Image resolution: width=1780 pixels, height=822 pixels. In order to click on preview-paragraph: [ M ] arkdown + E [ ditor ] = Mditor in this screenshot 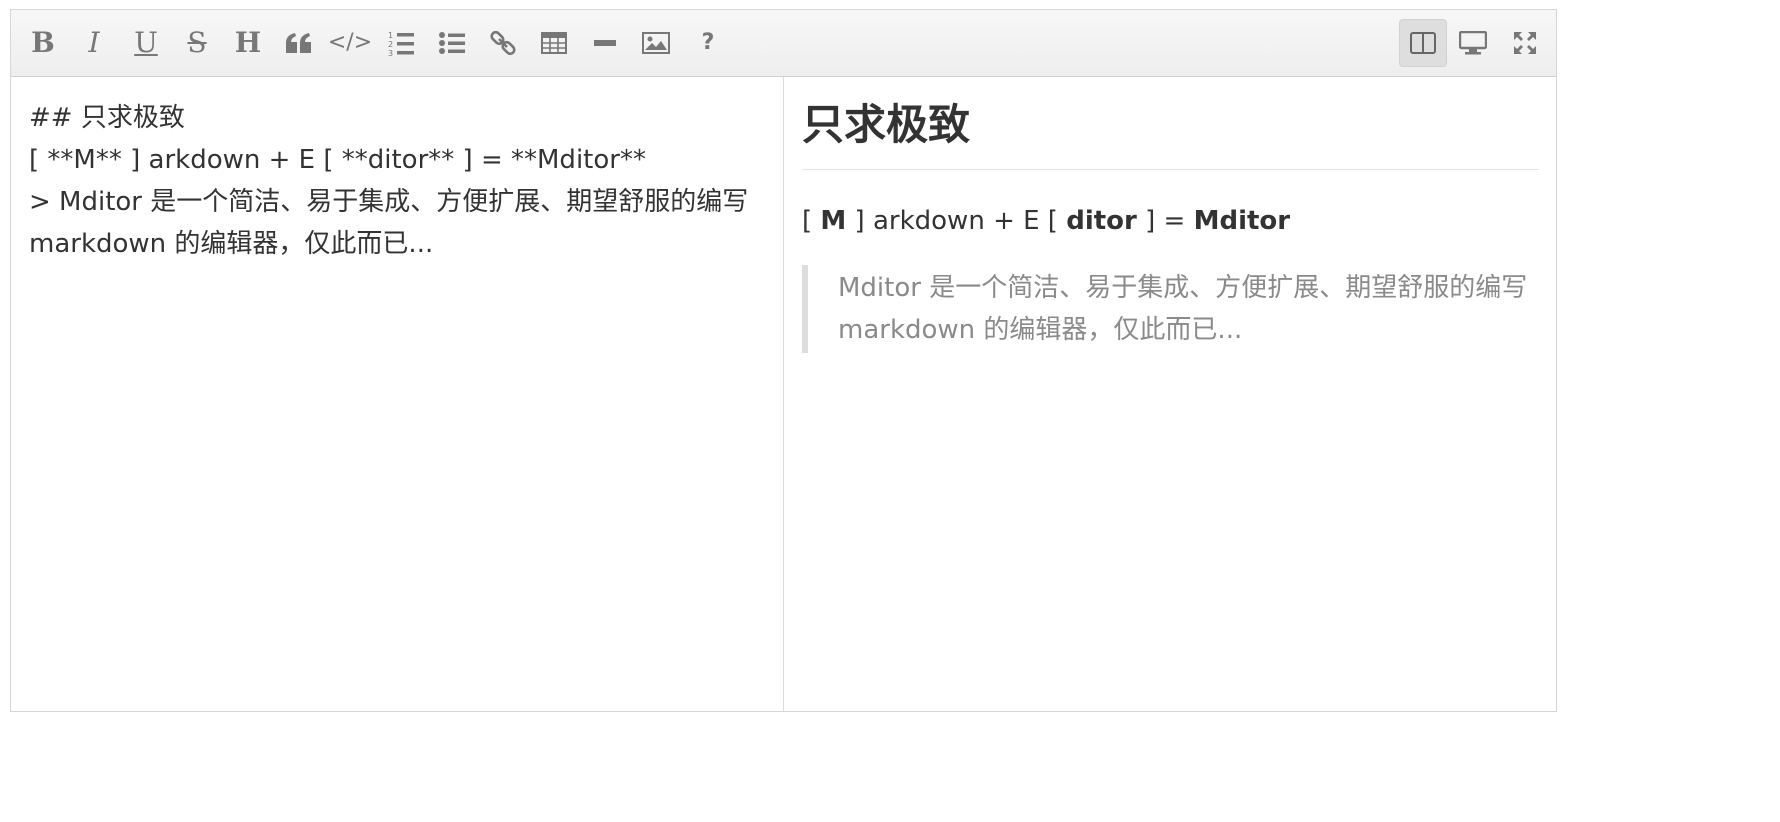, I will do `click(1170, 221)`.